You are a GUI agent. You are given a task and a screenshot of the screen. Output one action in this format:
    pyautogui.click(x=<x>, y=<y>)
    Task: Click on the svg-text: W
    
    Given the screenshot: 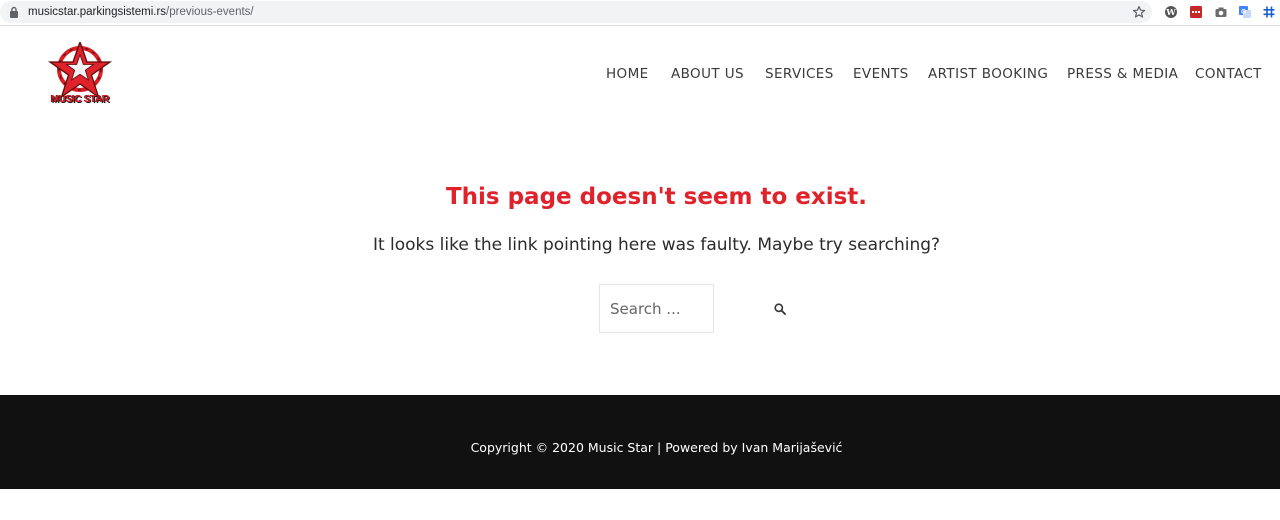 What is the action you would take?
    pyautogui.click(x=1170, y=13)
    